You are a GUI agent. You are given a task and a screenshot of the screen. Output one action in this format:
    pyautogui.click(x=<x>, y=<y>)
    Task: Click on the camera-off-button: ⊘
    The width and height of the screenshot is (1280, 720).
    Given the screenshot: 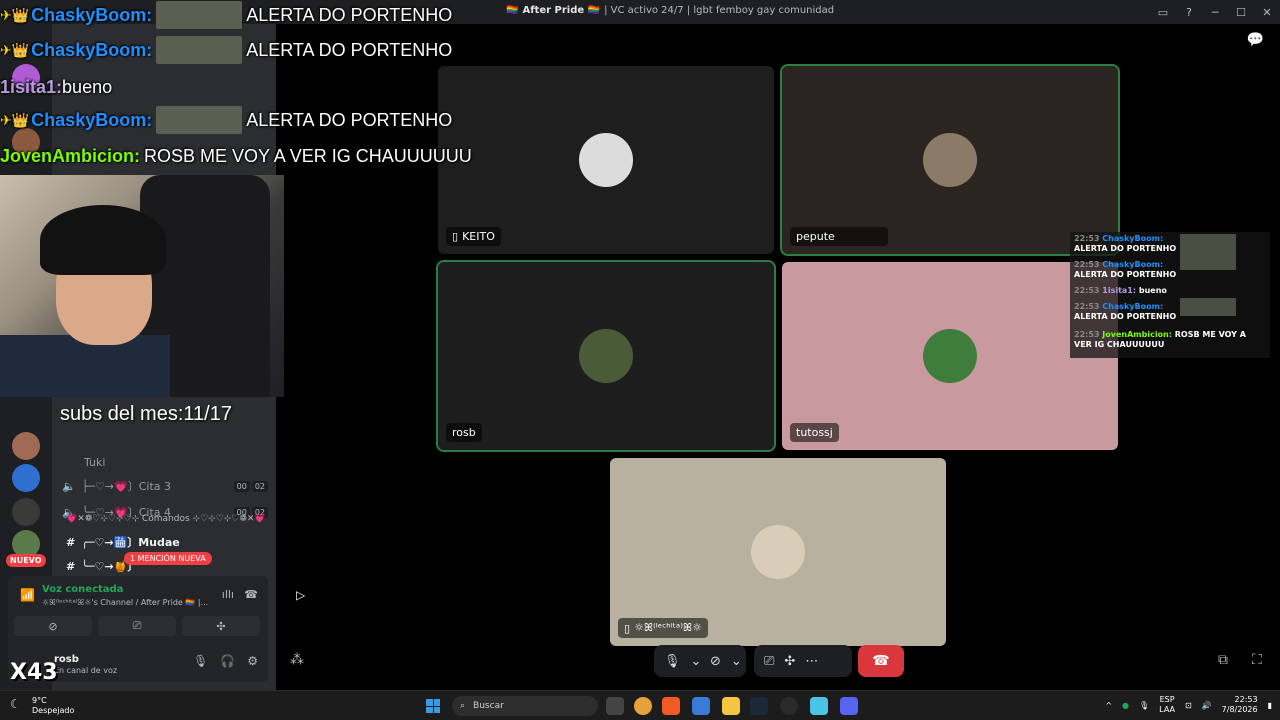 What is the action you would take?
    pyautogui.click(x=53, y=626)
    